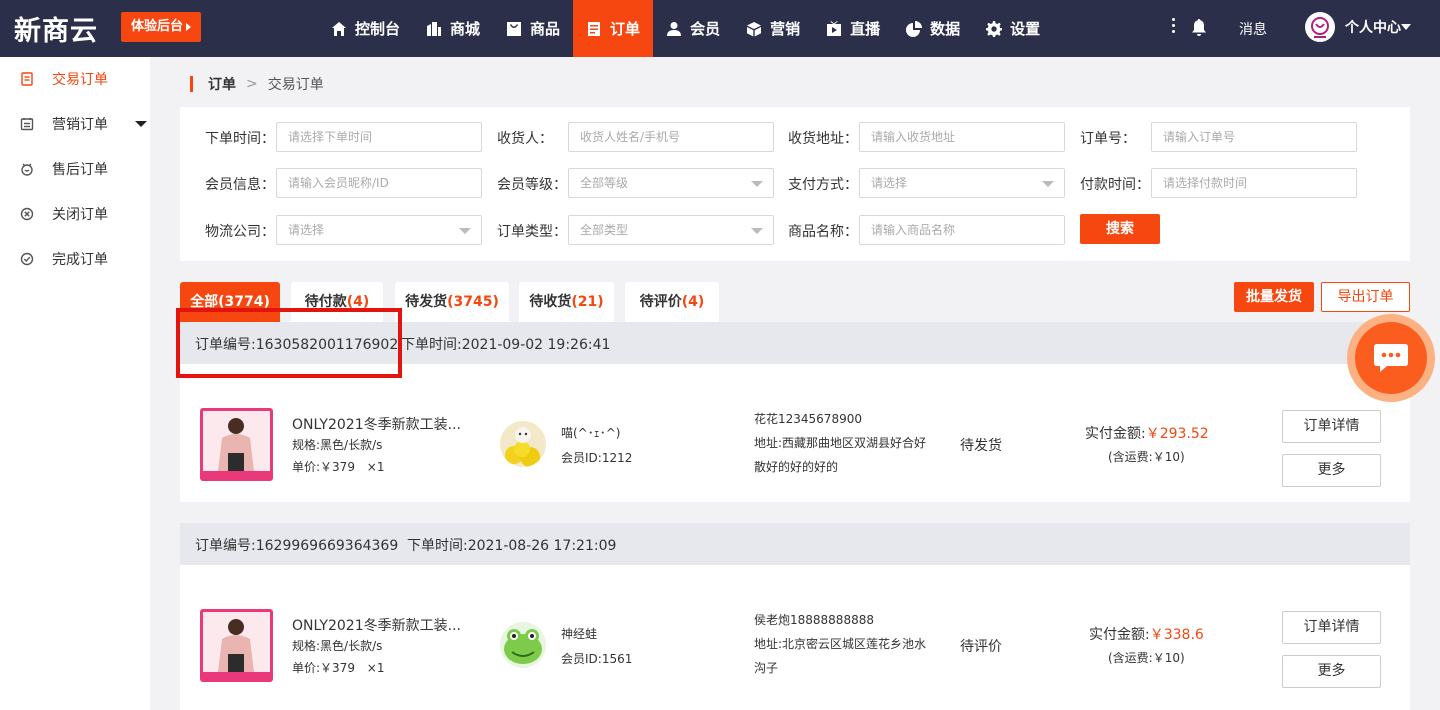  I want to click on sidebar-item-trade-orders: 交易订单, so click(75, 79).